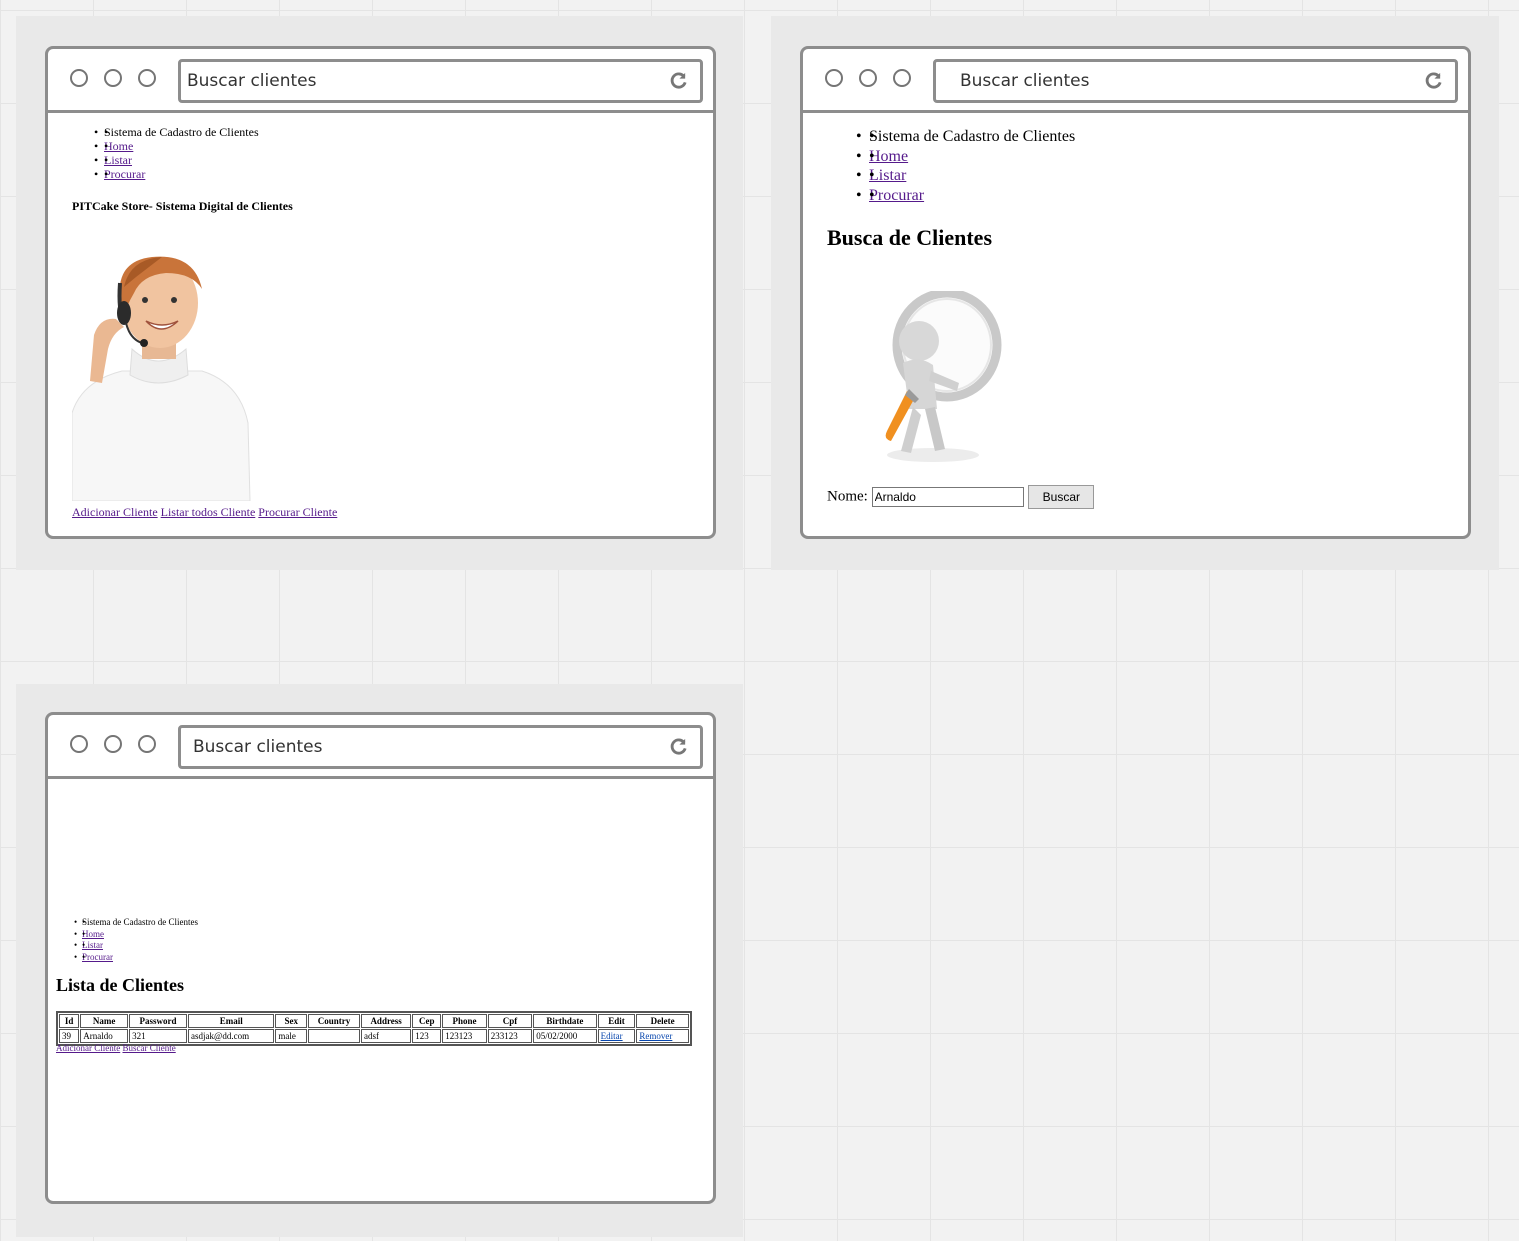  What do you see at coordinates (231, 1036) in the screenshot?
I see `cell-email: asdjak@dd.com` at bounding box center [231, 1036].